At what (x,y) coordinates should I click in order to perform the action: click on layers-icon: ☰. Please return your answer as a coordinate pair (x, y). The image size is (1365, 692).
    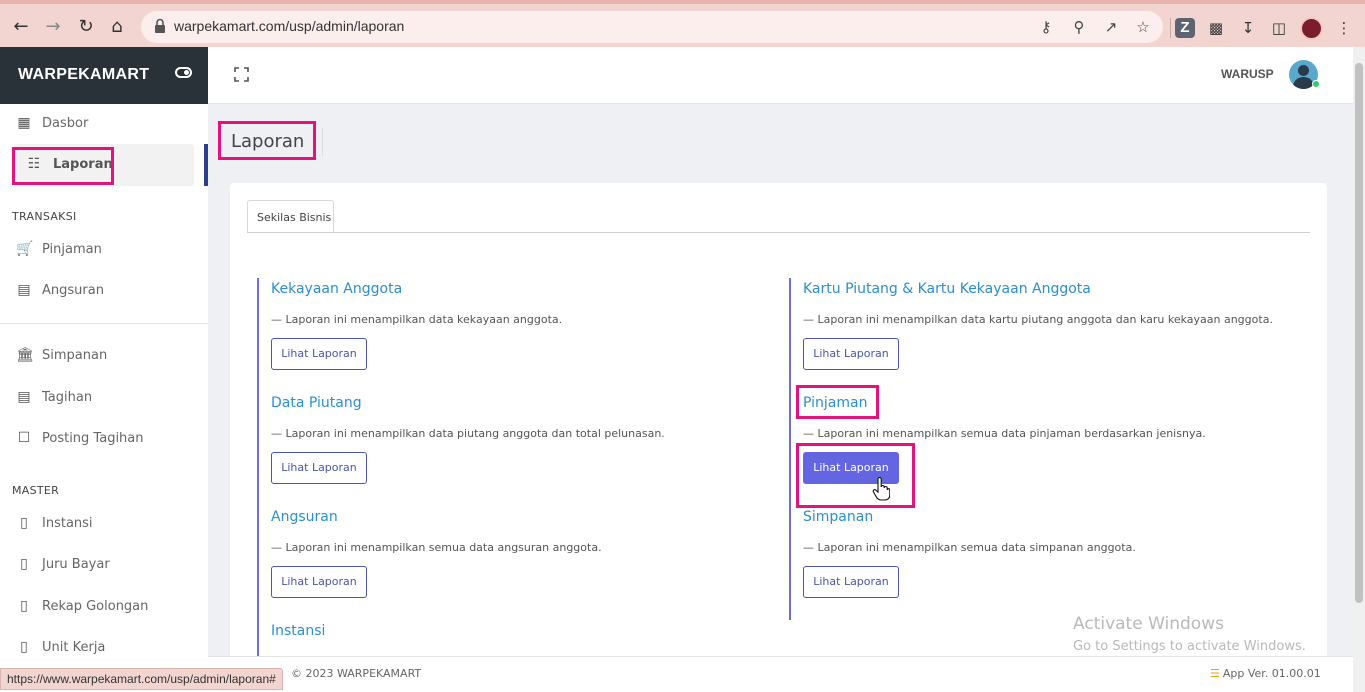
    Looking at the image, I should click on (1215, 673).